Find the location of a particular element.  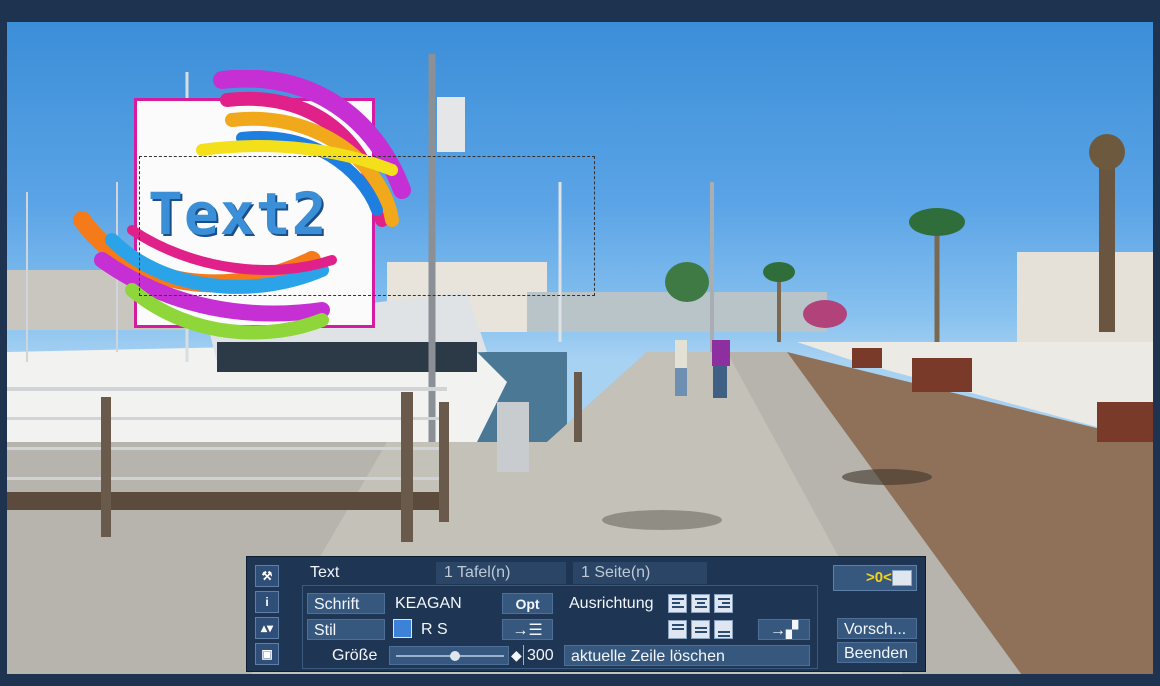

wrench-icon: ⚒ is located at coordinates (267, 576).